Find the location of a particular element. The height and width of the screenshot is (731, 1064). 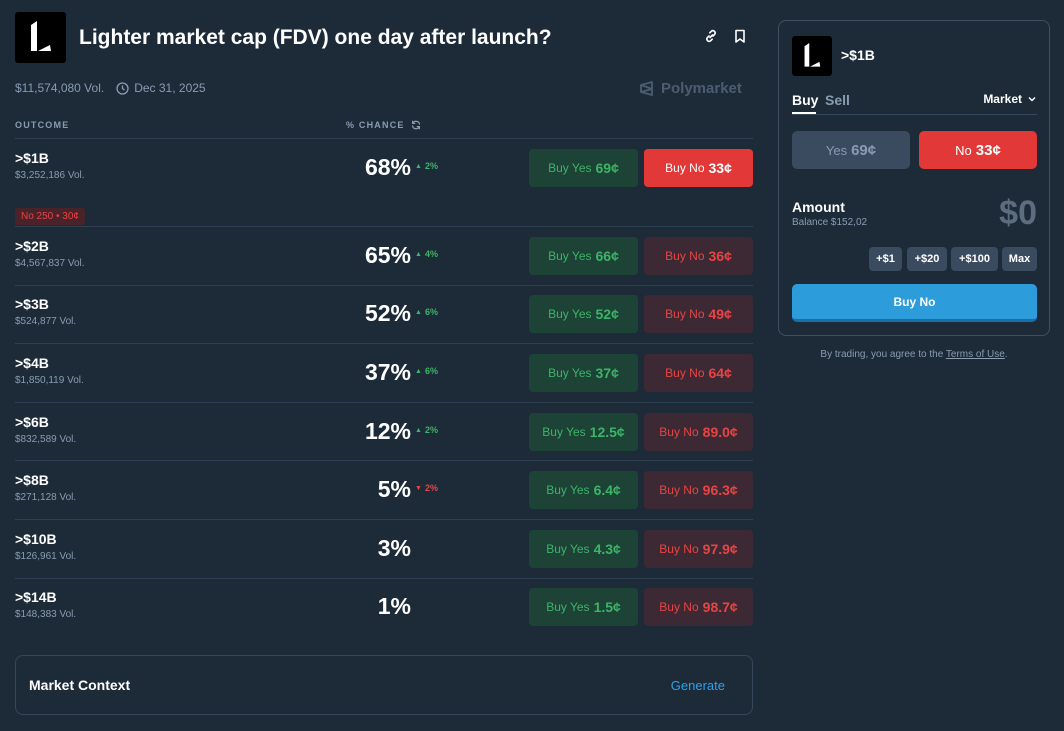

market-context-title: Market Context is located at coordinates (80, 685).